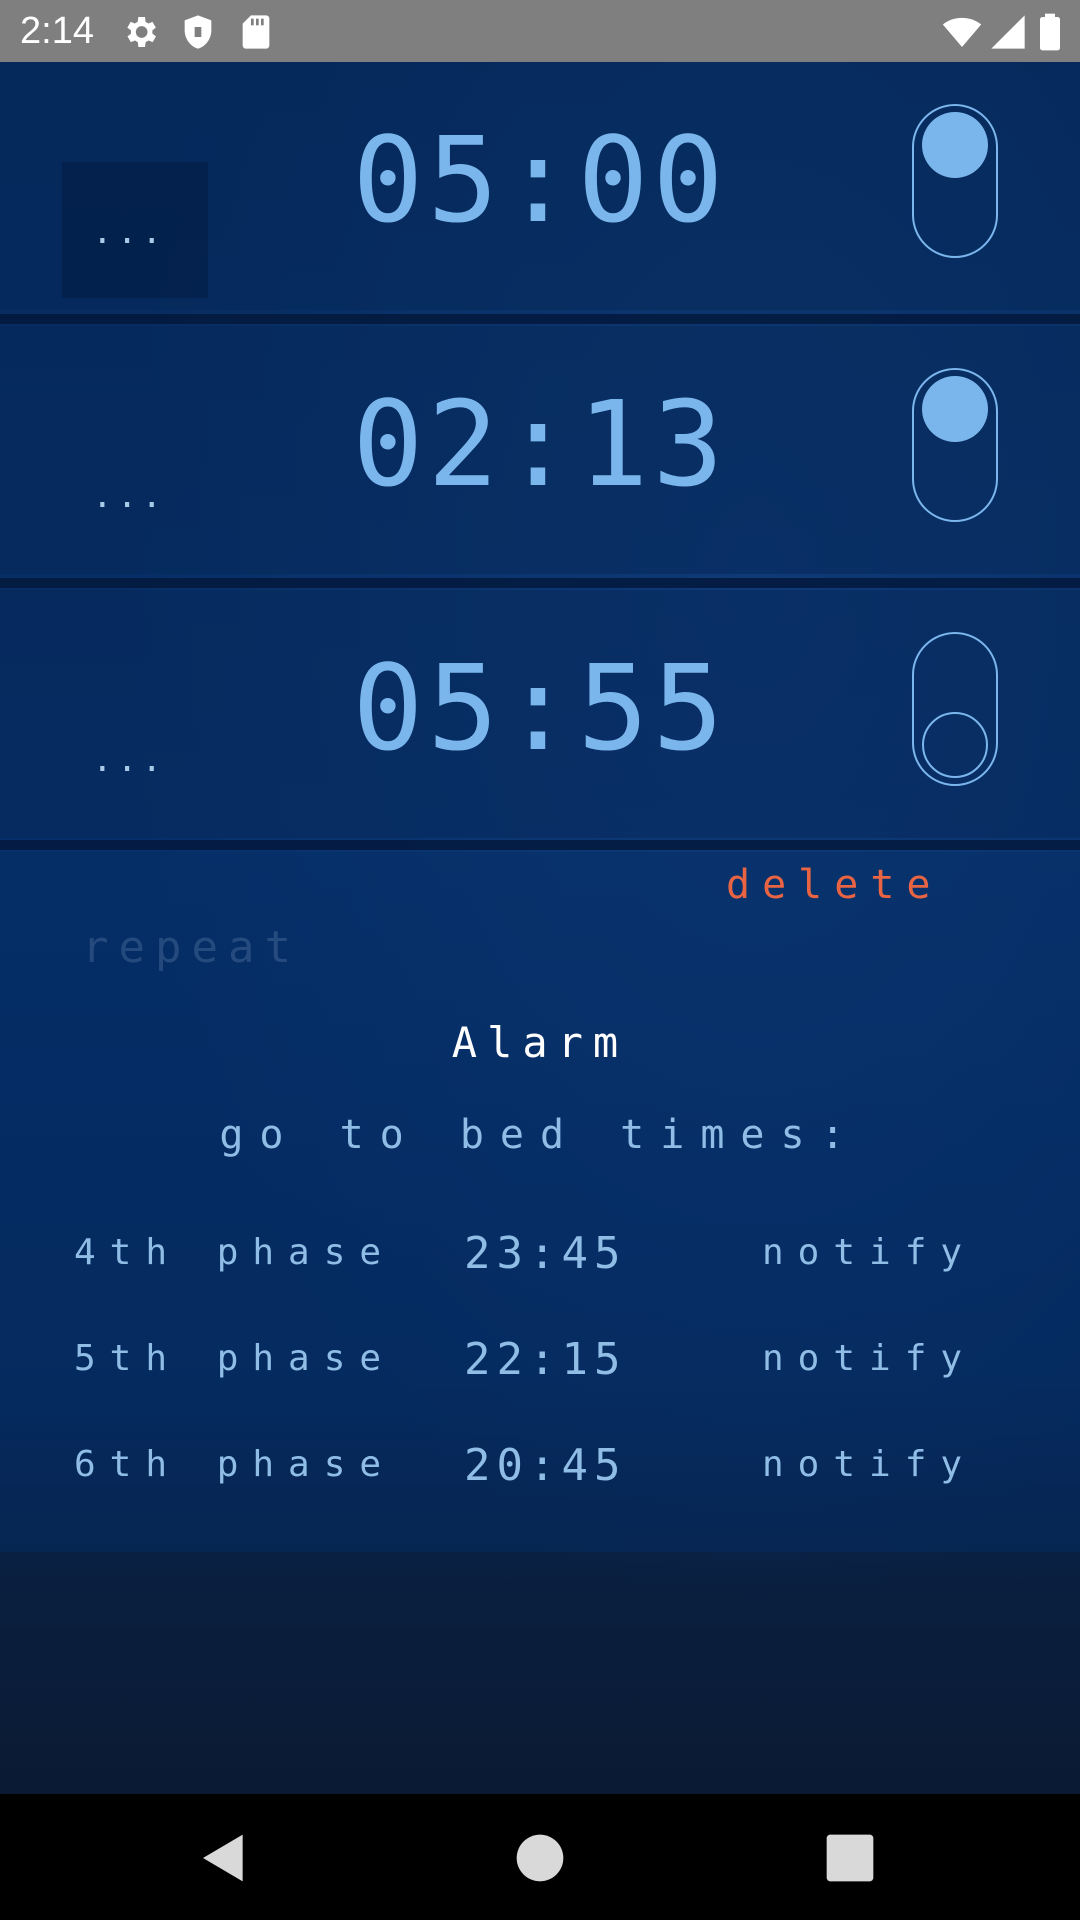 The image size is (1080, 1920). I want to click on alarm-label: Alarm, so click(540, 1042).